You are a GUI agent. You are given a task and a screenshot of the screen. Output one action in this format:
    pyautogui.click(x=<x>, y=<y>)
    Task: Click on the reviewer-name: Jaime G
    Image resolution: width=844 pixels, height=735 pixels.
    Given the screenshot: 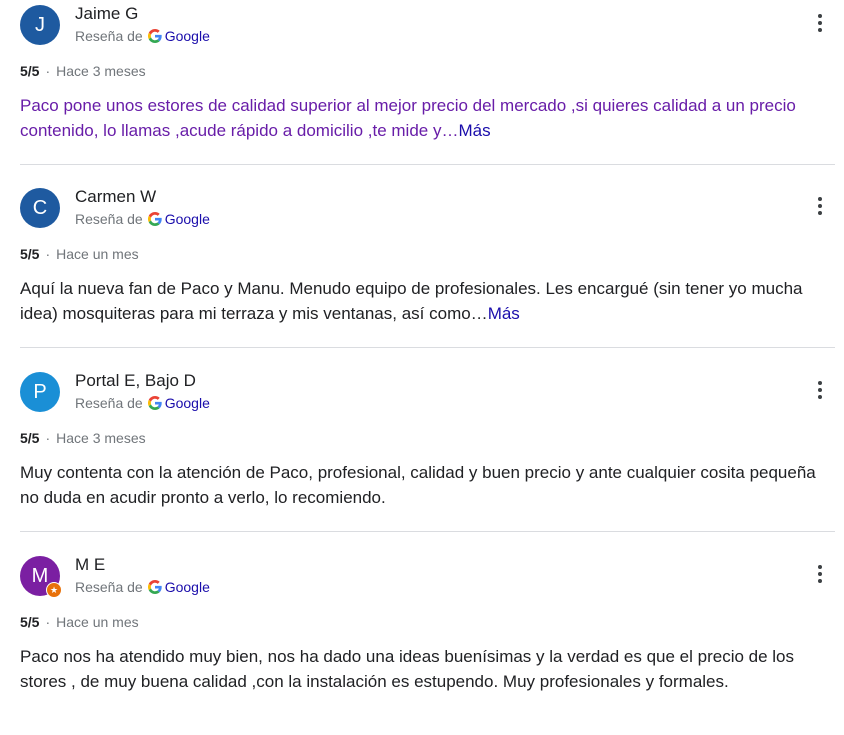 What is the action you would take?
    pyautogui.click(x=106, y=14)
    